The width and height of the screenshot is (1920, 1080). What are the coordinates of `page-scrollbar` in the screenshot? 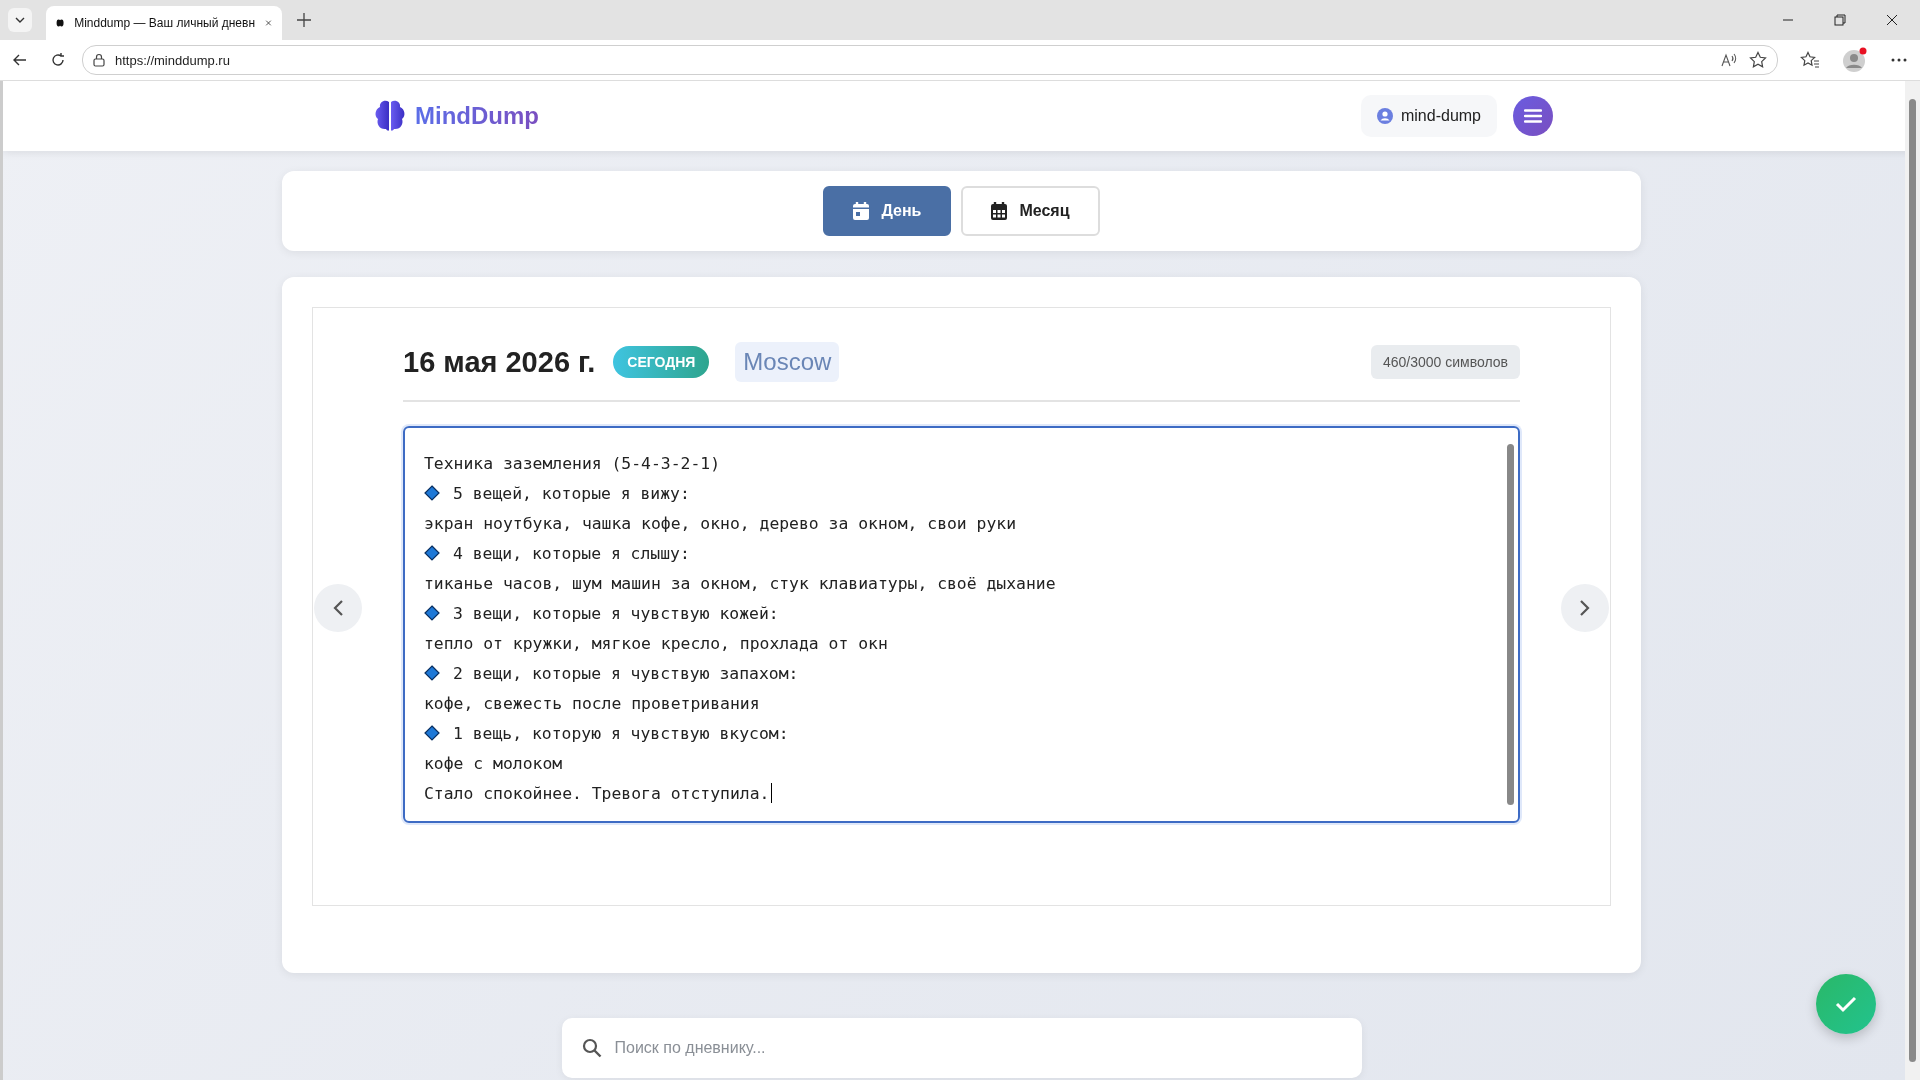 It's located at (1912, 580).